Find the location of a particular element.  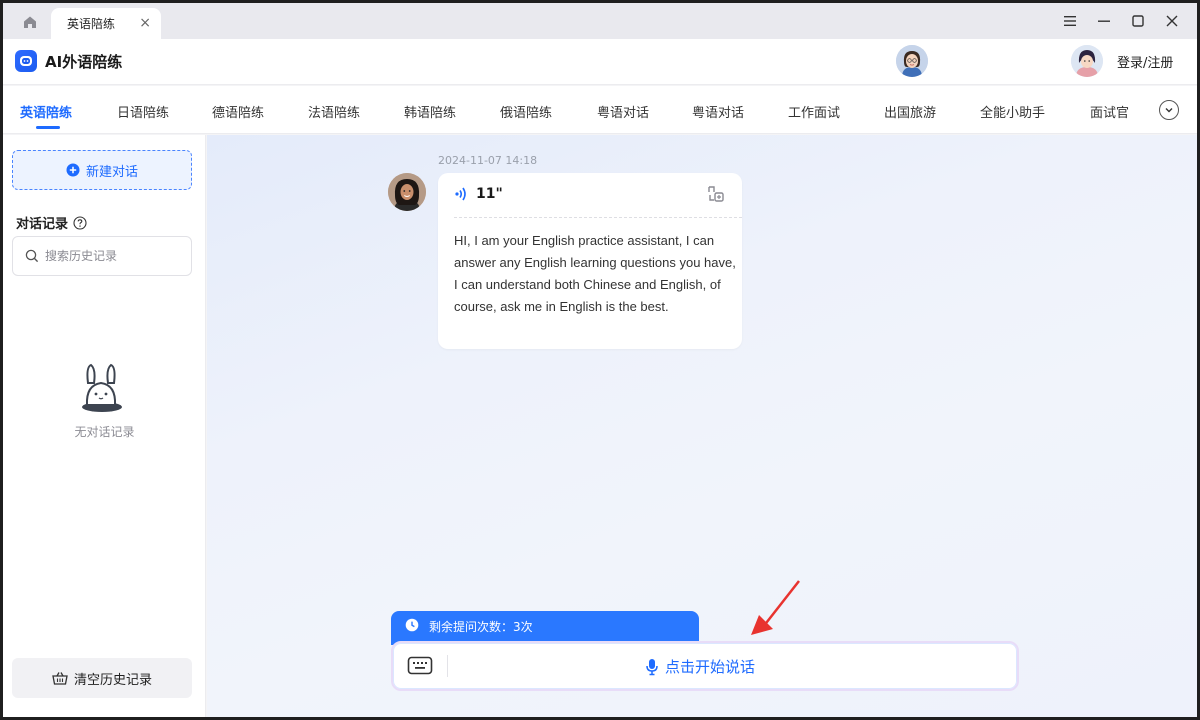

clear-history-button: 清空历史记录 is located at coordinates (102, 678).